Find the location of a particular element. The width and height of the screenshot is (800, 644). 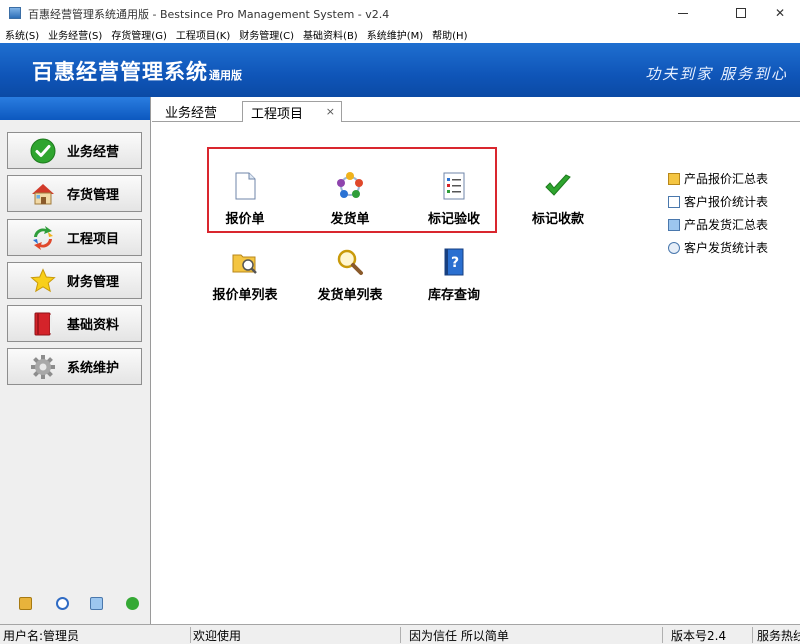

status-user: 用户名:管理员 is located at coordinates (41, 636).